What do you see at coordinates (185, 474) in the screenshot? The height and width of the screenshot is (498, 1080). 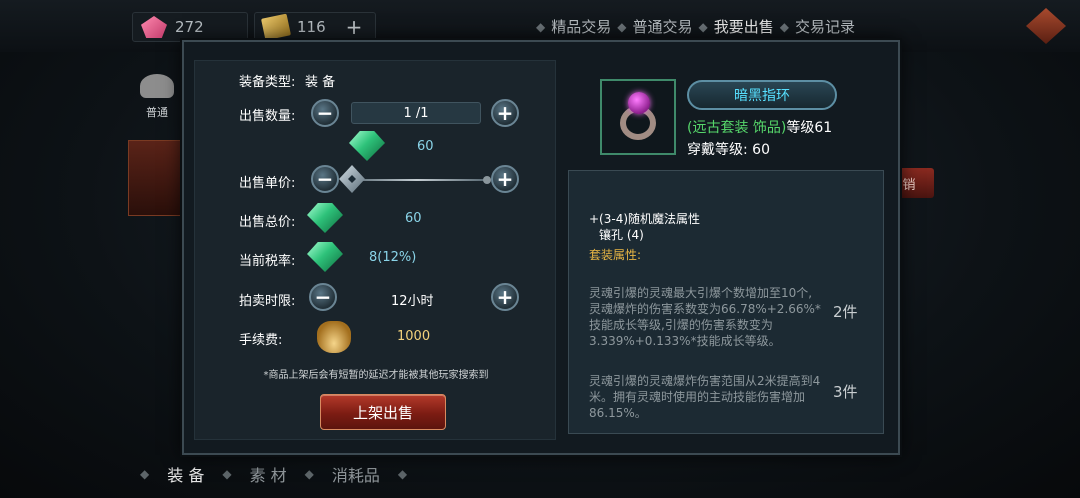 I see `tab-equipment: 装 备` at bounding box center [185, 474].